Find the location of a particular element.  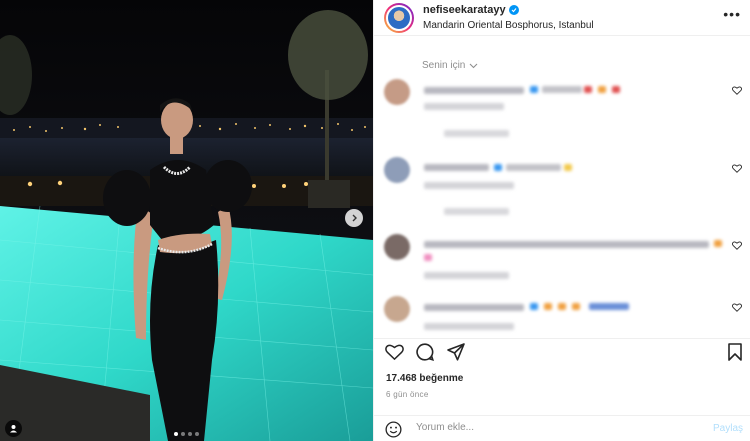

like-heart-icon is located at coordinates (394, 352).